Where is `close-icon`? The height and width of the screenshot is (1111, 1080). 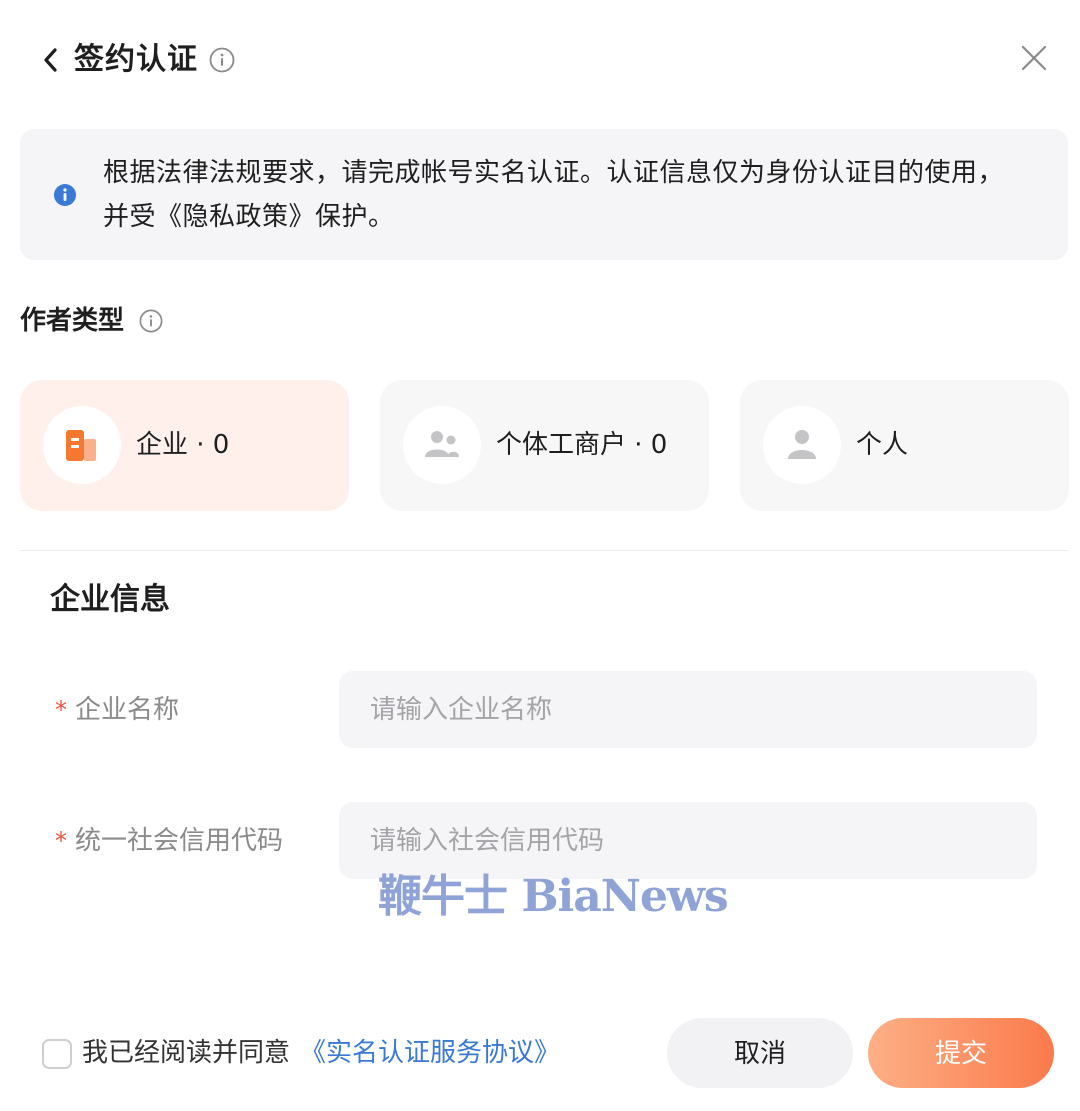
close-icon is located at coordinates (1034, 58).